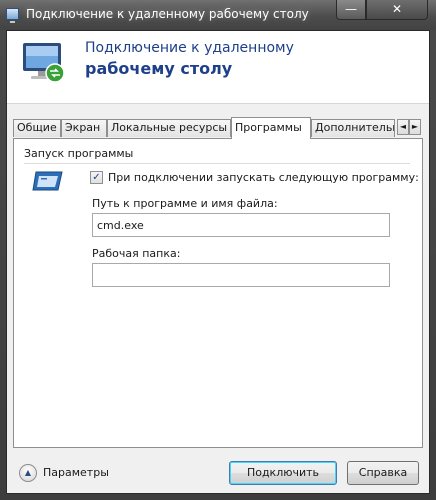 The height and width of the screenshot is (500, 436). What do you see at coordinates (415, 127) in the screenshot?
I see `tab-scroll-right-button: ►` at bounding box center [415, 127].